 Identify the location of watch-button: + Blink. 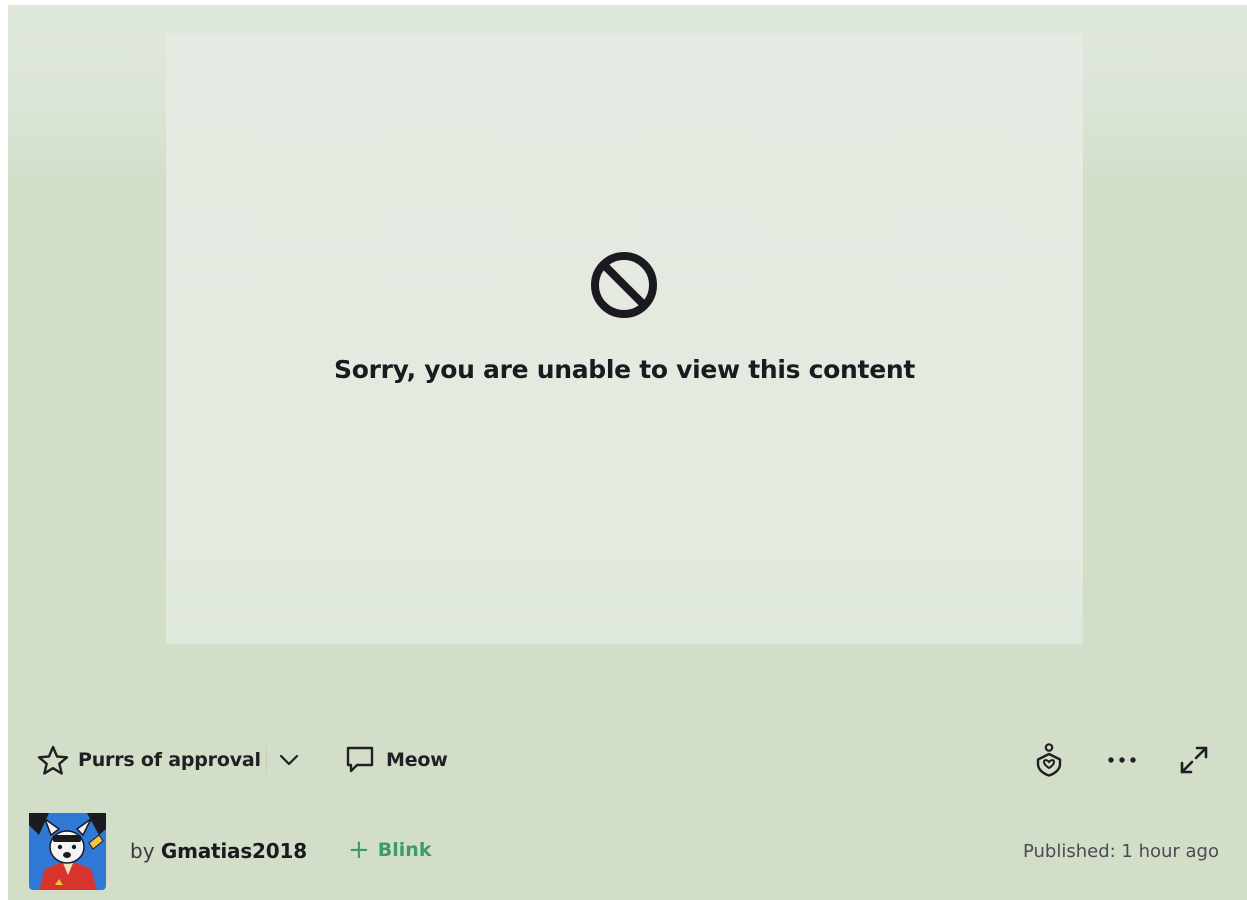
(389, 850).